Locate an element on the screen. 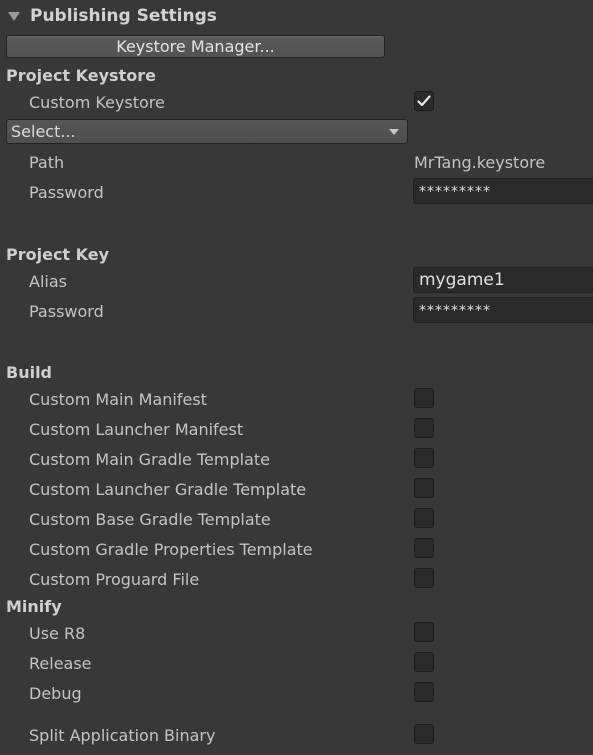 This screenshot has width=593, height=755. custom-launcher-manifest-checkbox is located at coordinates (424, 428).